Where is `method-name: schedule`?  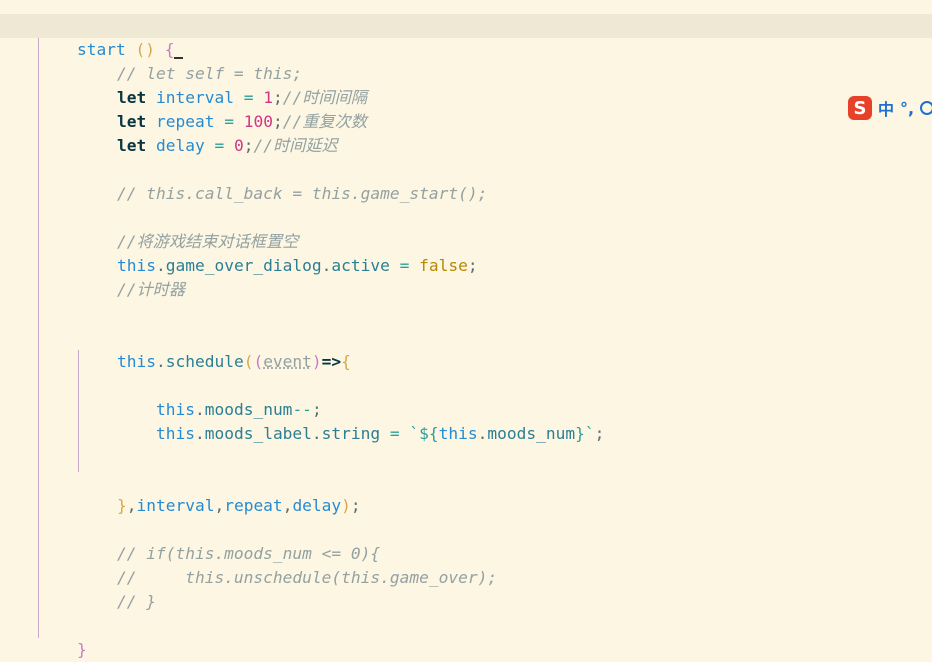
method-name: schedule is located at coordinates (204, 361).